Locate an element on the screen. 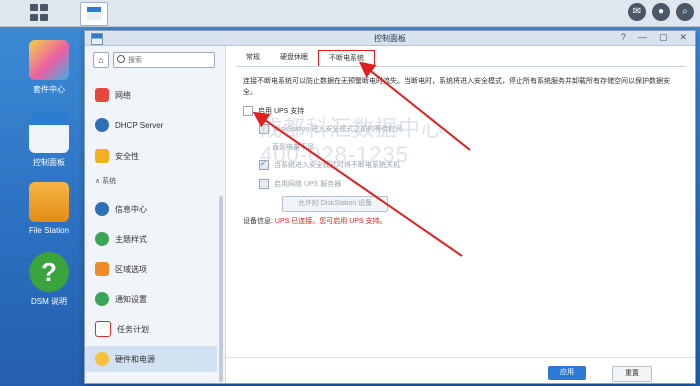 The height and width of the screenshot is (386, 700). tab-ups: 不断电系统 is located at coordinates (346, 58).